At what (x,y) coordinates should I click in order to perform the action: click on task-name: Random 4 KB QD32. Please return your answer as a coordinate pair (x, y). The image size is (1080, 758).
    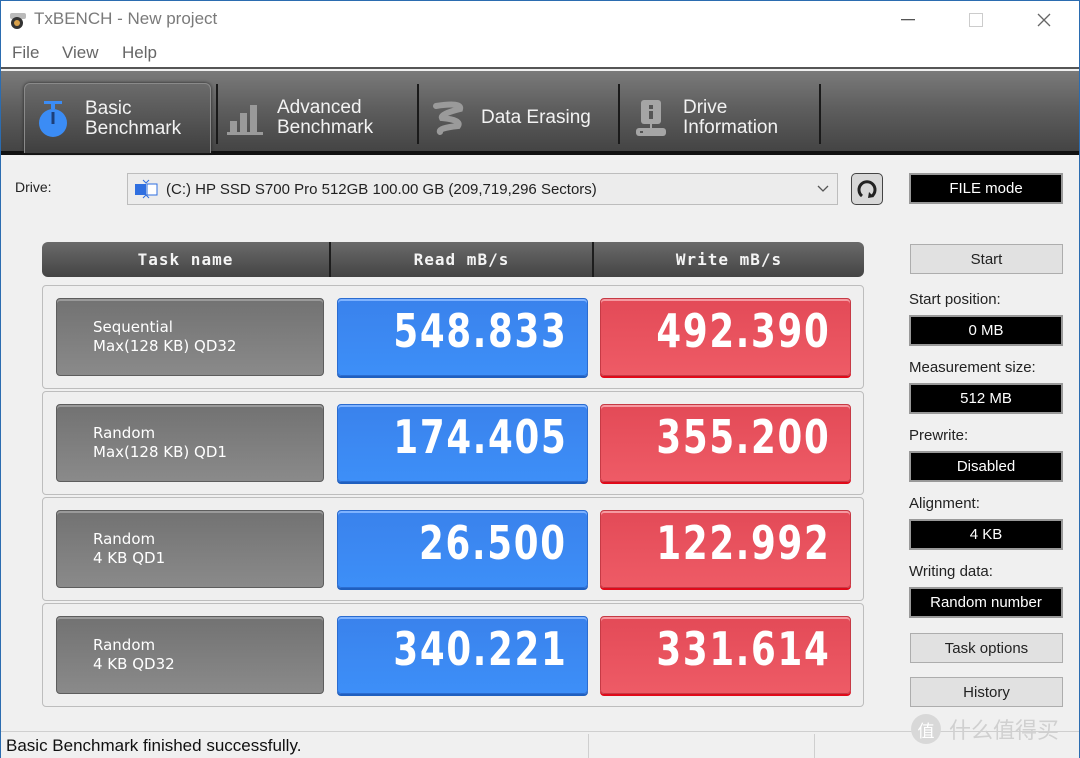
    Looking at the image, I should click on (134, 654).